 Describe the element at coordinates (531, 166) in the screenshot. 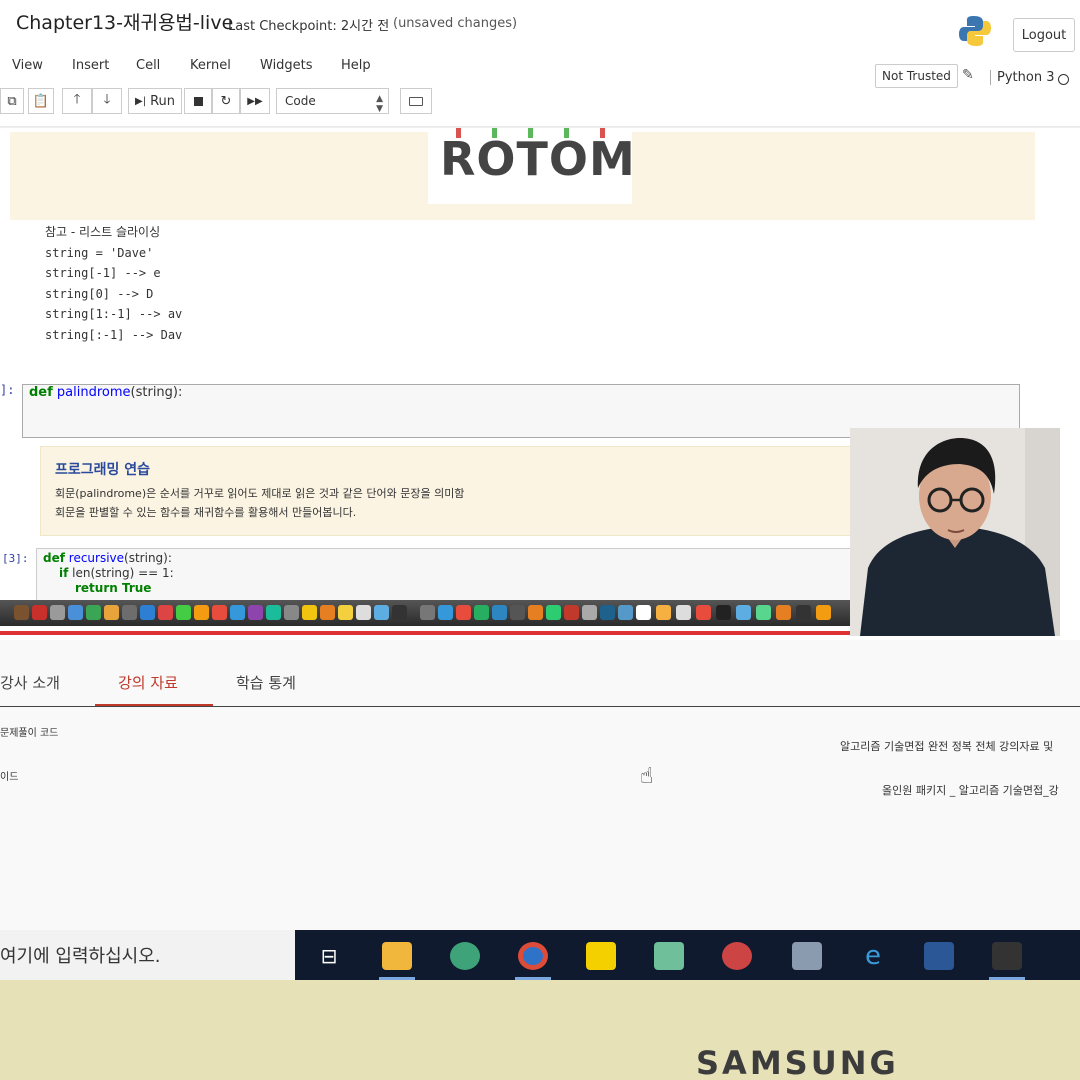

I see `rotom-logo: ROTOM` at that location.